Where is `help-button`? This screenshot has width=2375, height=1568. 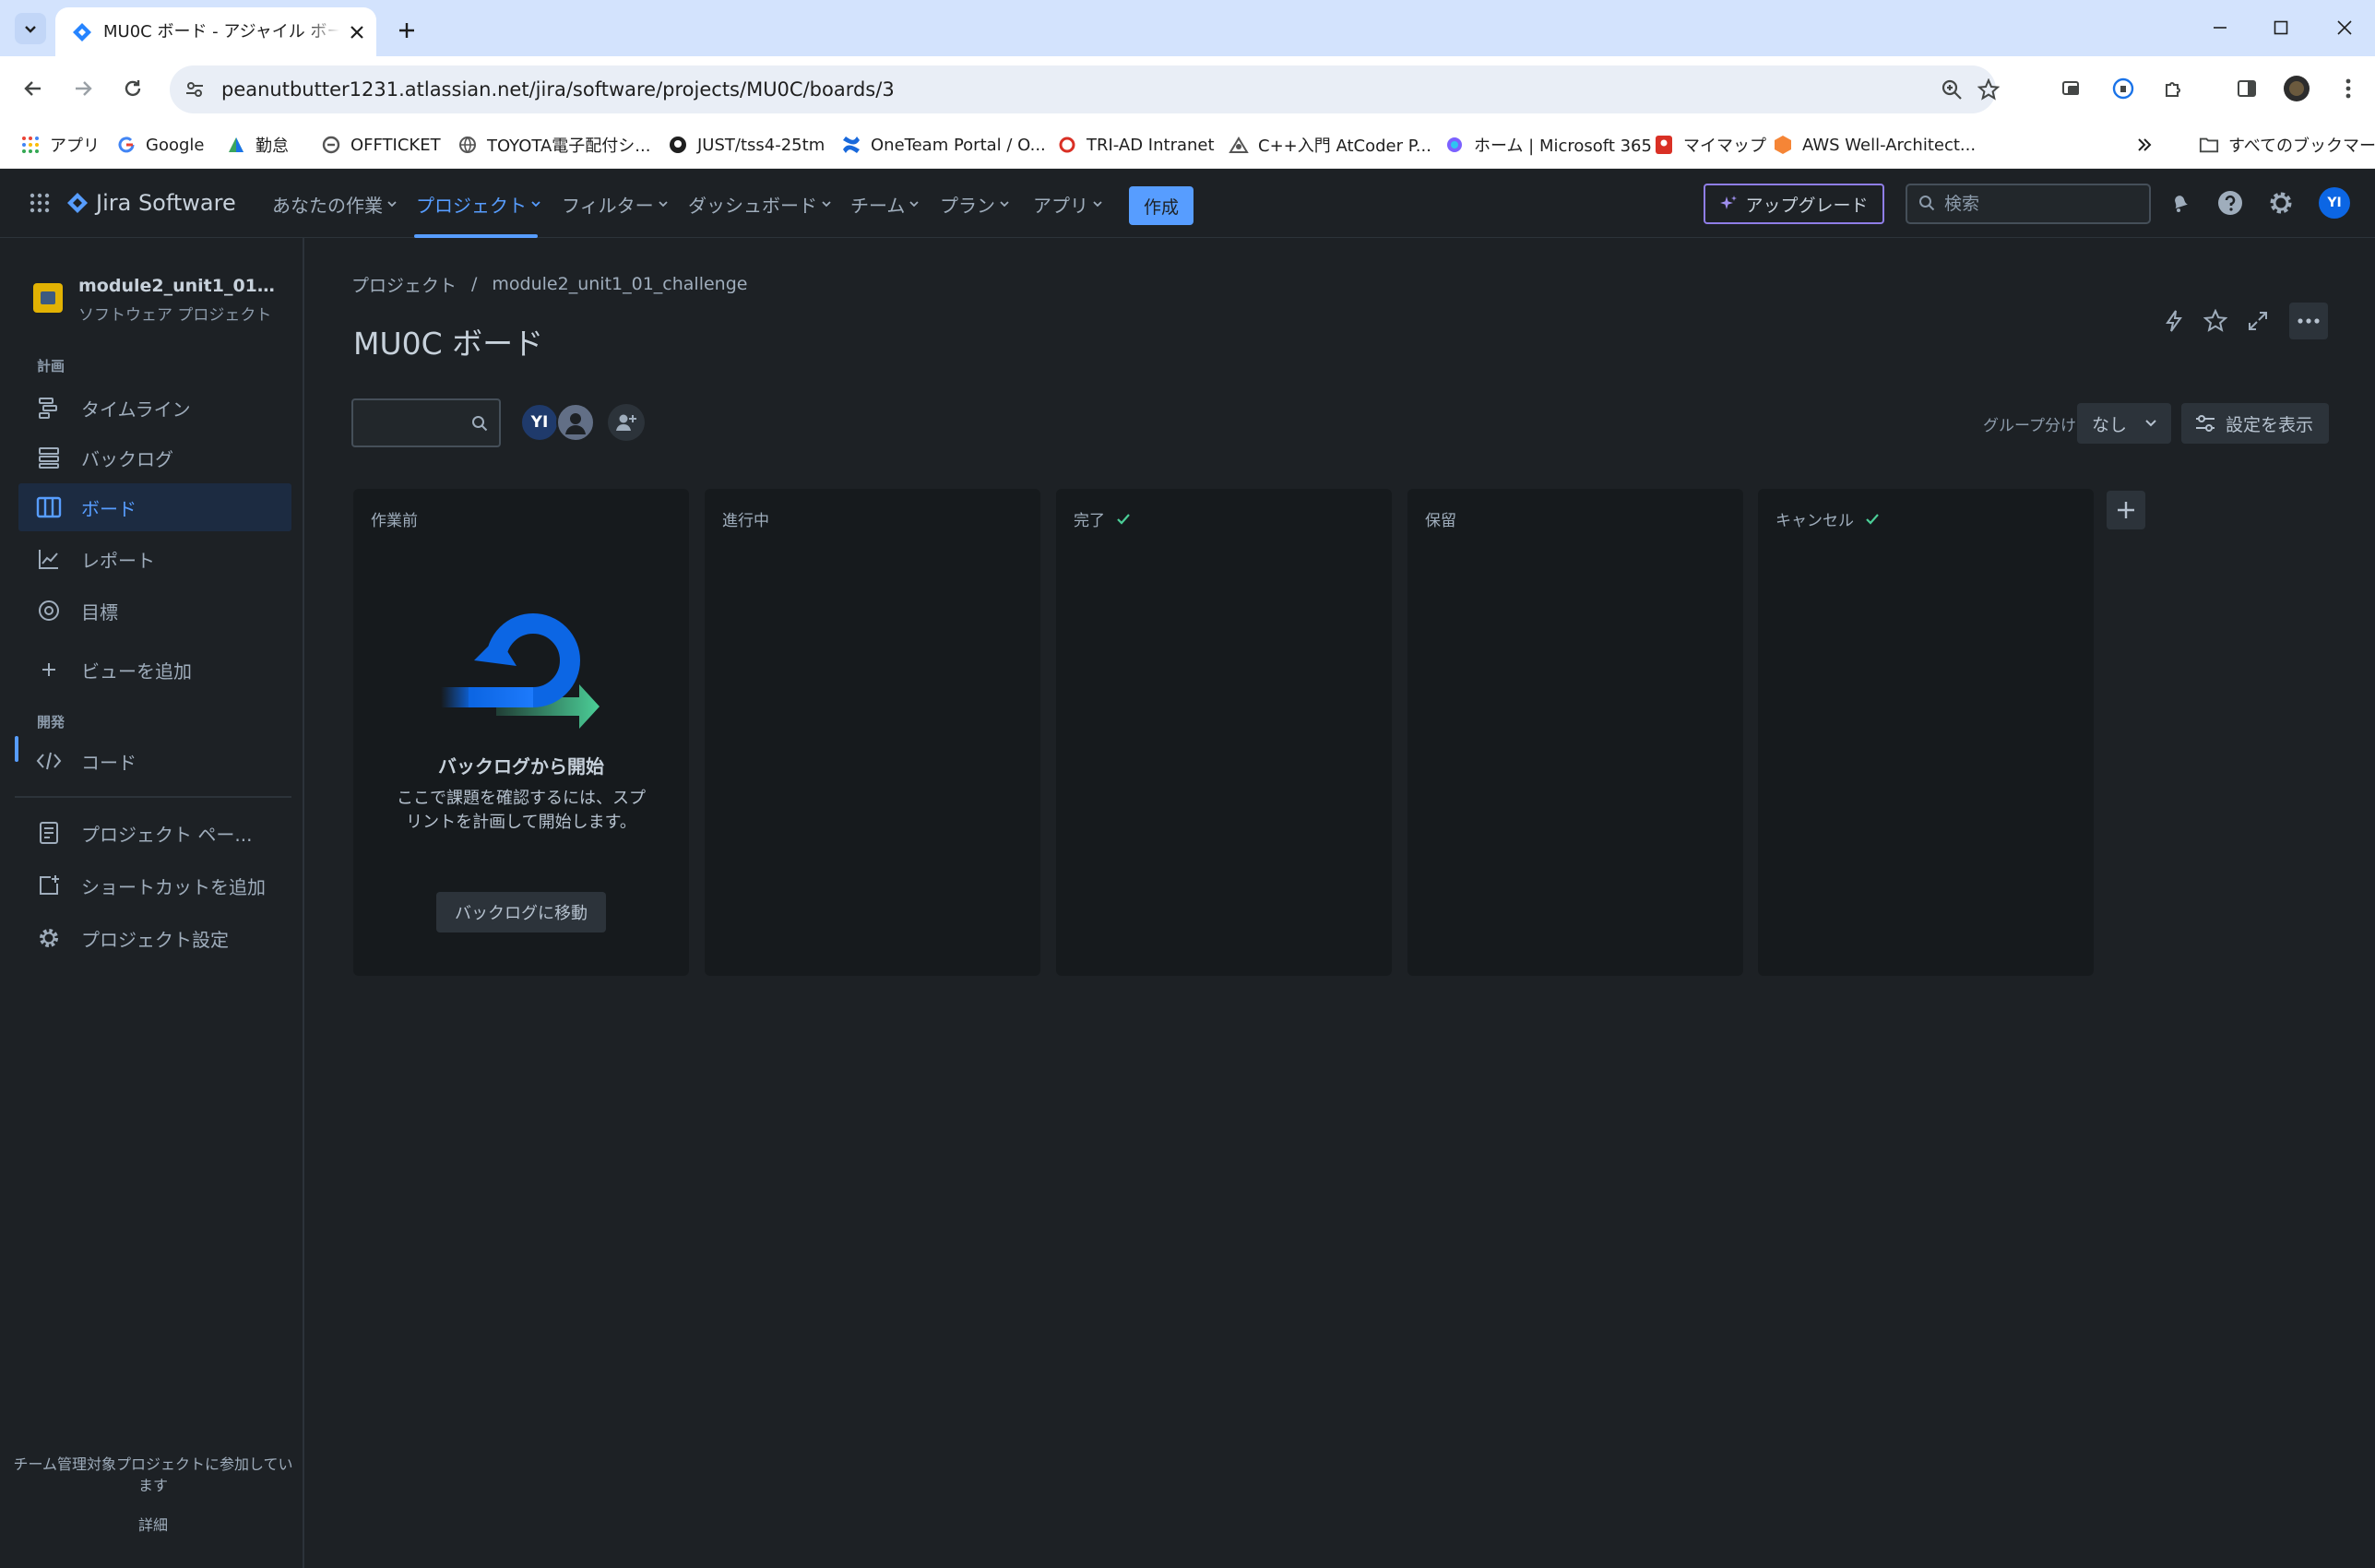 help-button is located at coordinates (2231, 203).